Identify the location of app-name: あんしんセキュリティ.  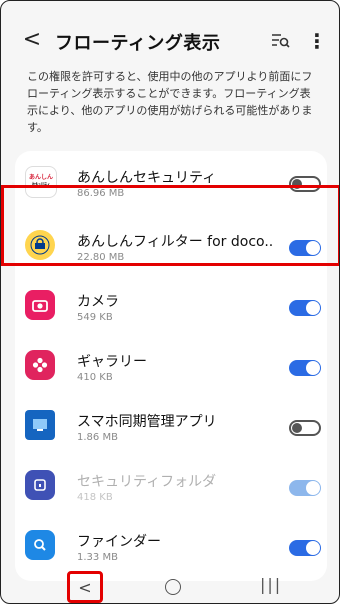
(147, 178).